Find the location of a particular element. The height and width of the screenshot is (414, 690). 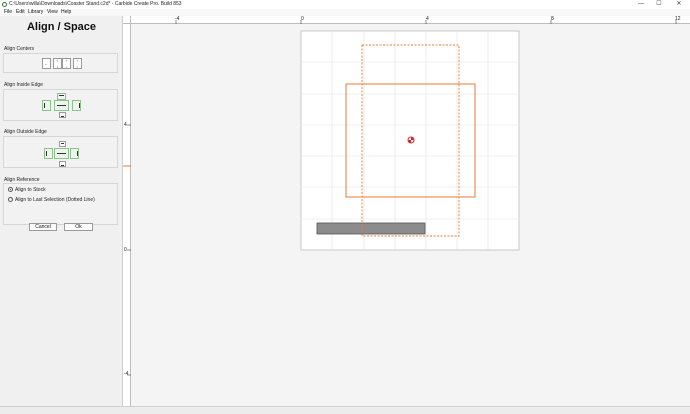

selected-rectangle-shape is located at coordinates (371, 228).